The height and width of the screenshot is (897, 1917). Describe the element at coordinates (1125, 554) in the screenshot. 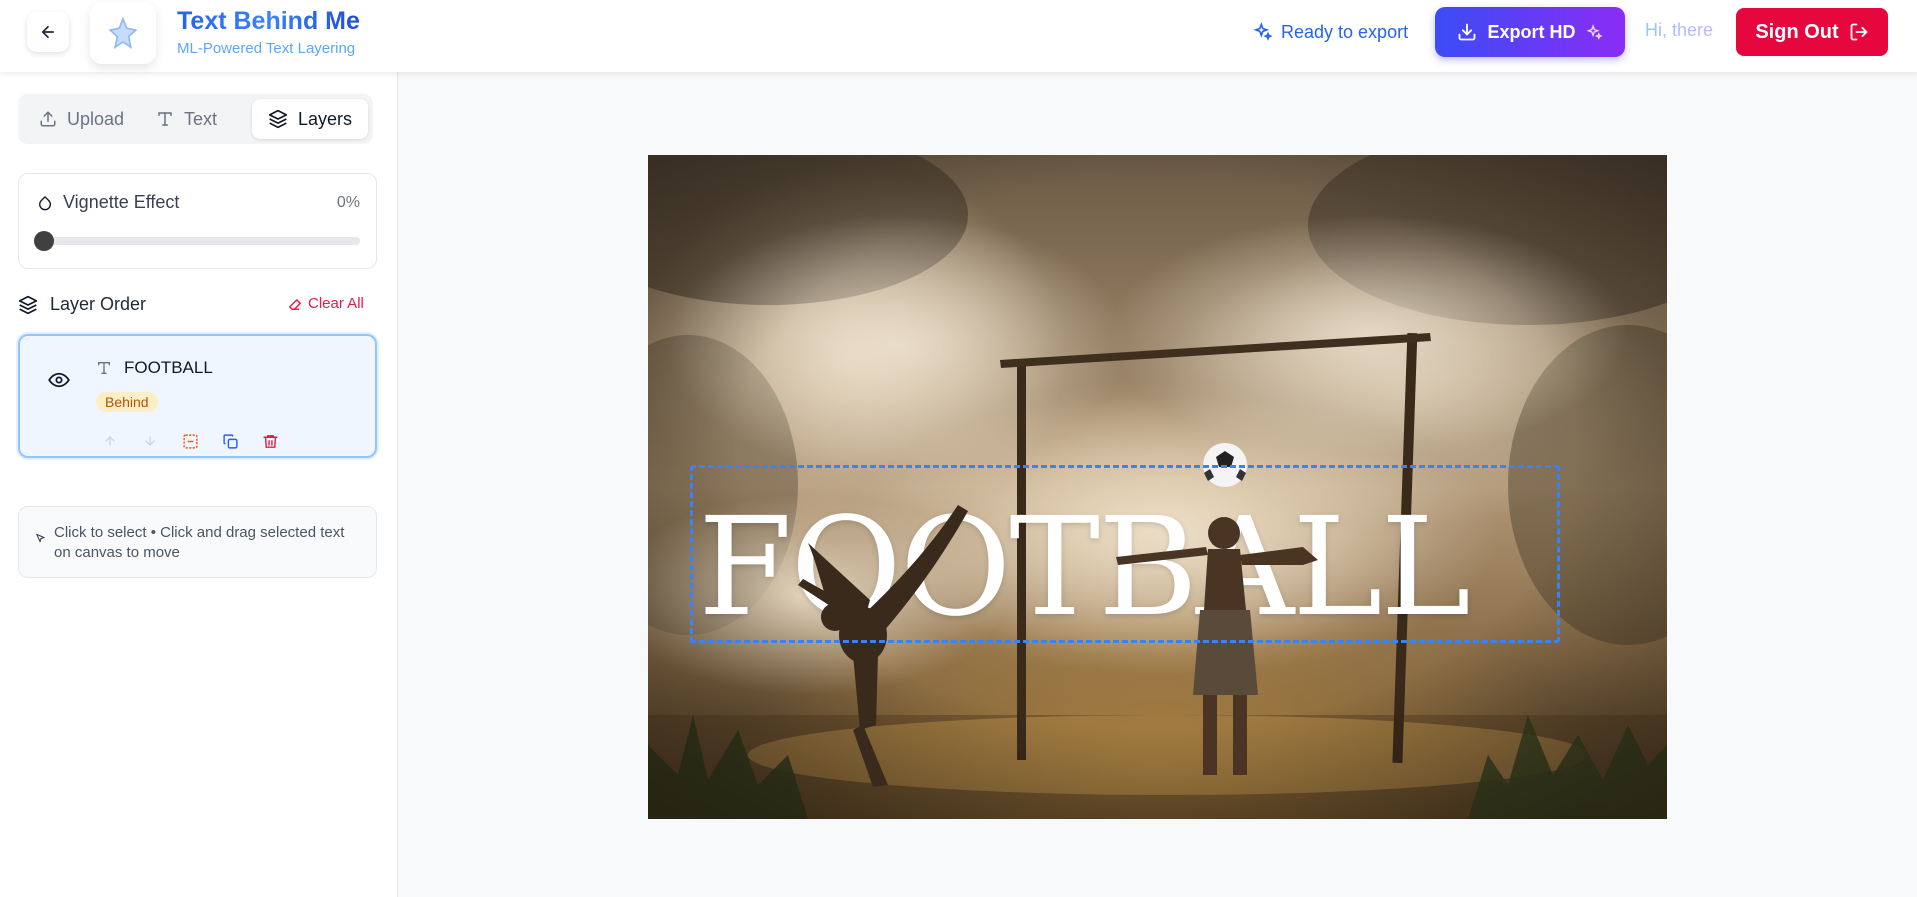

I see `text-selection-box` at that location.